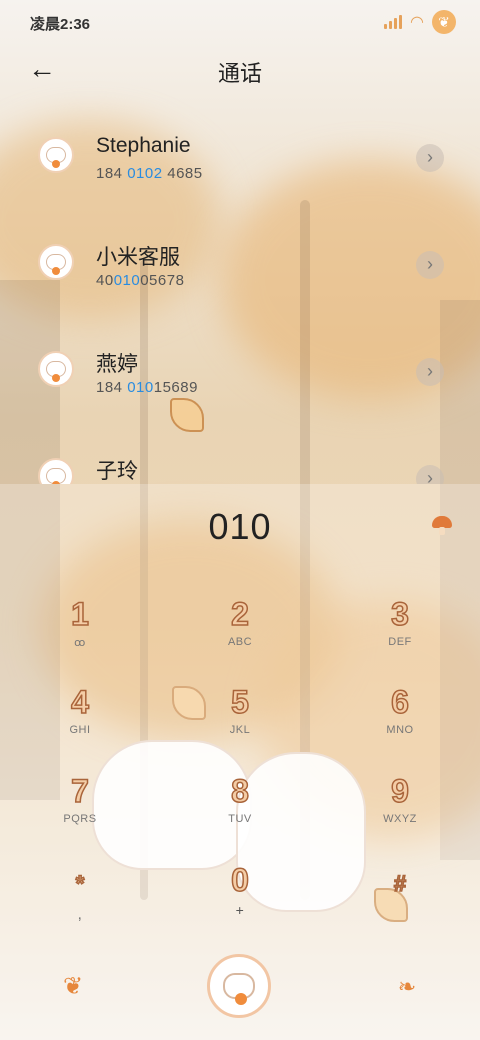 The image size is (480, 1040). Describe the element at coordinates (442, 526) in the screenshot. I see `mushroom-icon` at that location.